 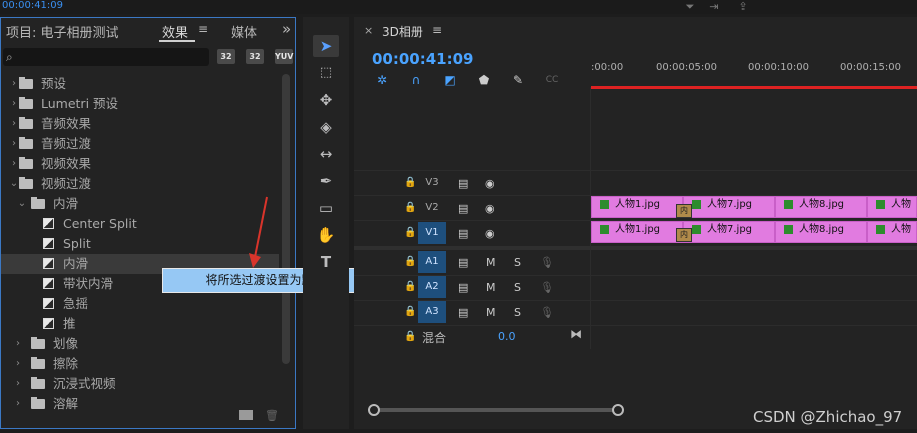 I want to click on work-area-bar, so click(x=754, y=87).